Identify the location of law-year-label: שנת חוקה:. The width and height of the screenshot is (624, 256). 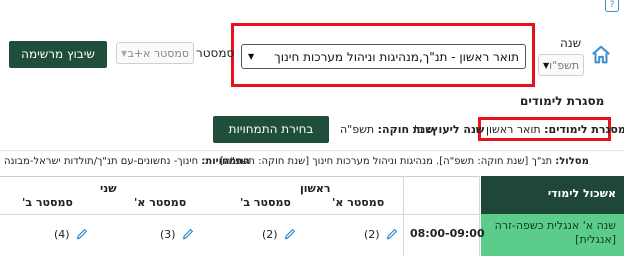
(405, 129).